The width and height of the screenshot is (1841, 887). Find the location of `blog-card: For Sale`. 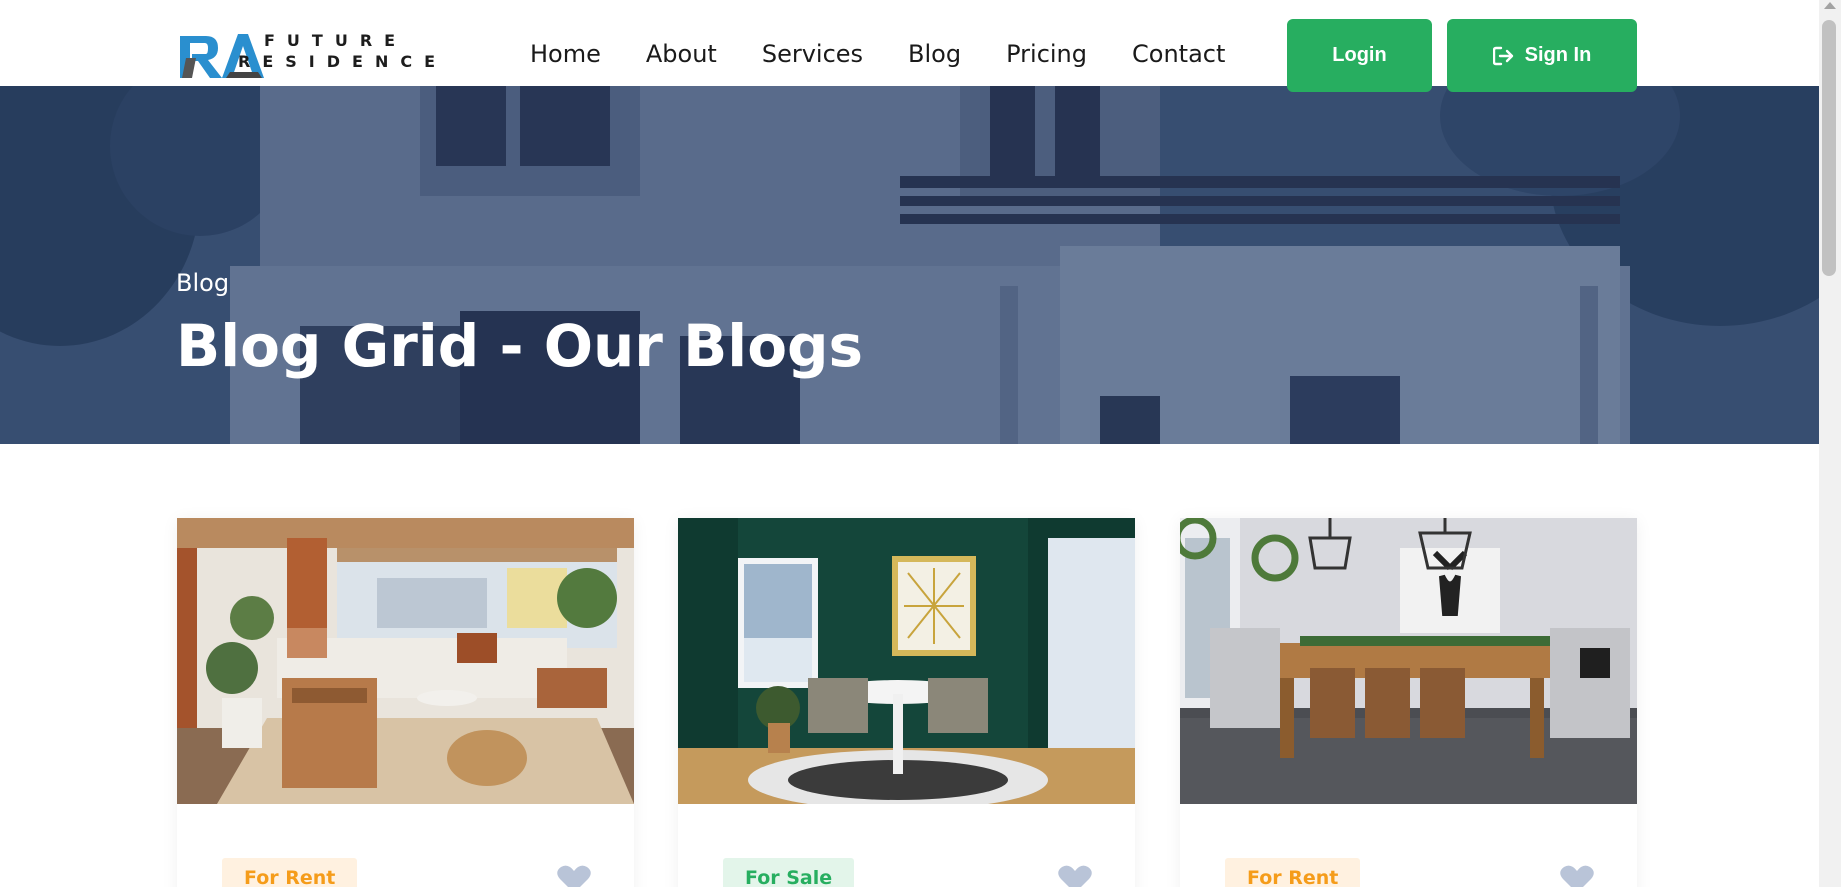

blog-card: For Sale is located at coordinates (906, 702).